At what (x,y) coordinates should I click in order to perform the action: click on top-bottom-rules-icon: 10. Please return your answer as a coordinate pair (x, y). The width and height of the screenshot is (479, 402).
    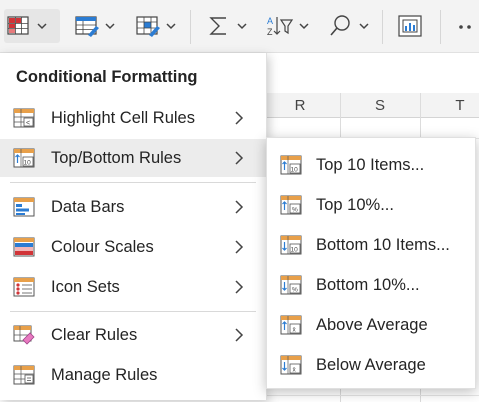
    Looking at the image, I should click on (24, 158).